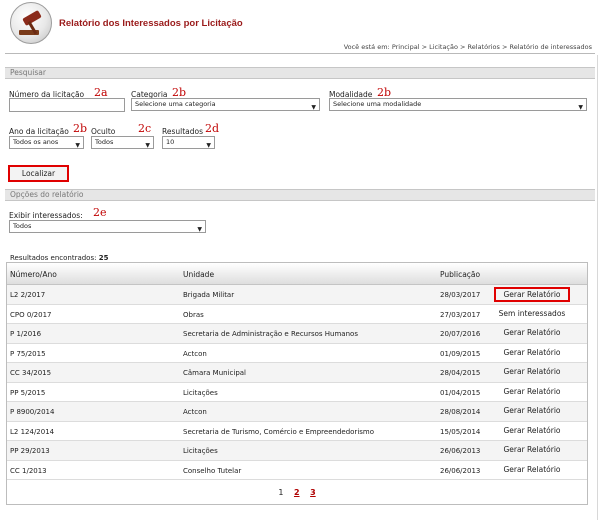 This screenshot has width=600, height=520. Describe the element at coordinates (297, 274) in the screenshot. I see `table-header: Número/Ano Unidade Publicação` at that location.